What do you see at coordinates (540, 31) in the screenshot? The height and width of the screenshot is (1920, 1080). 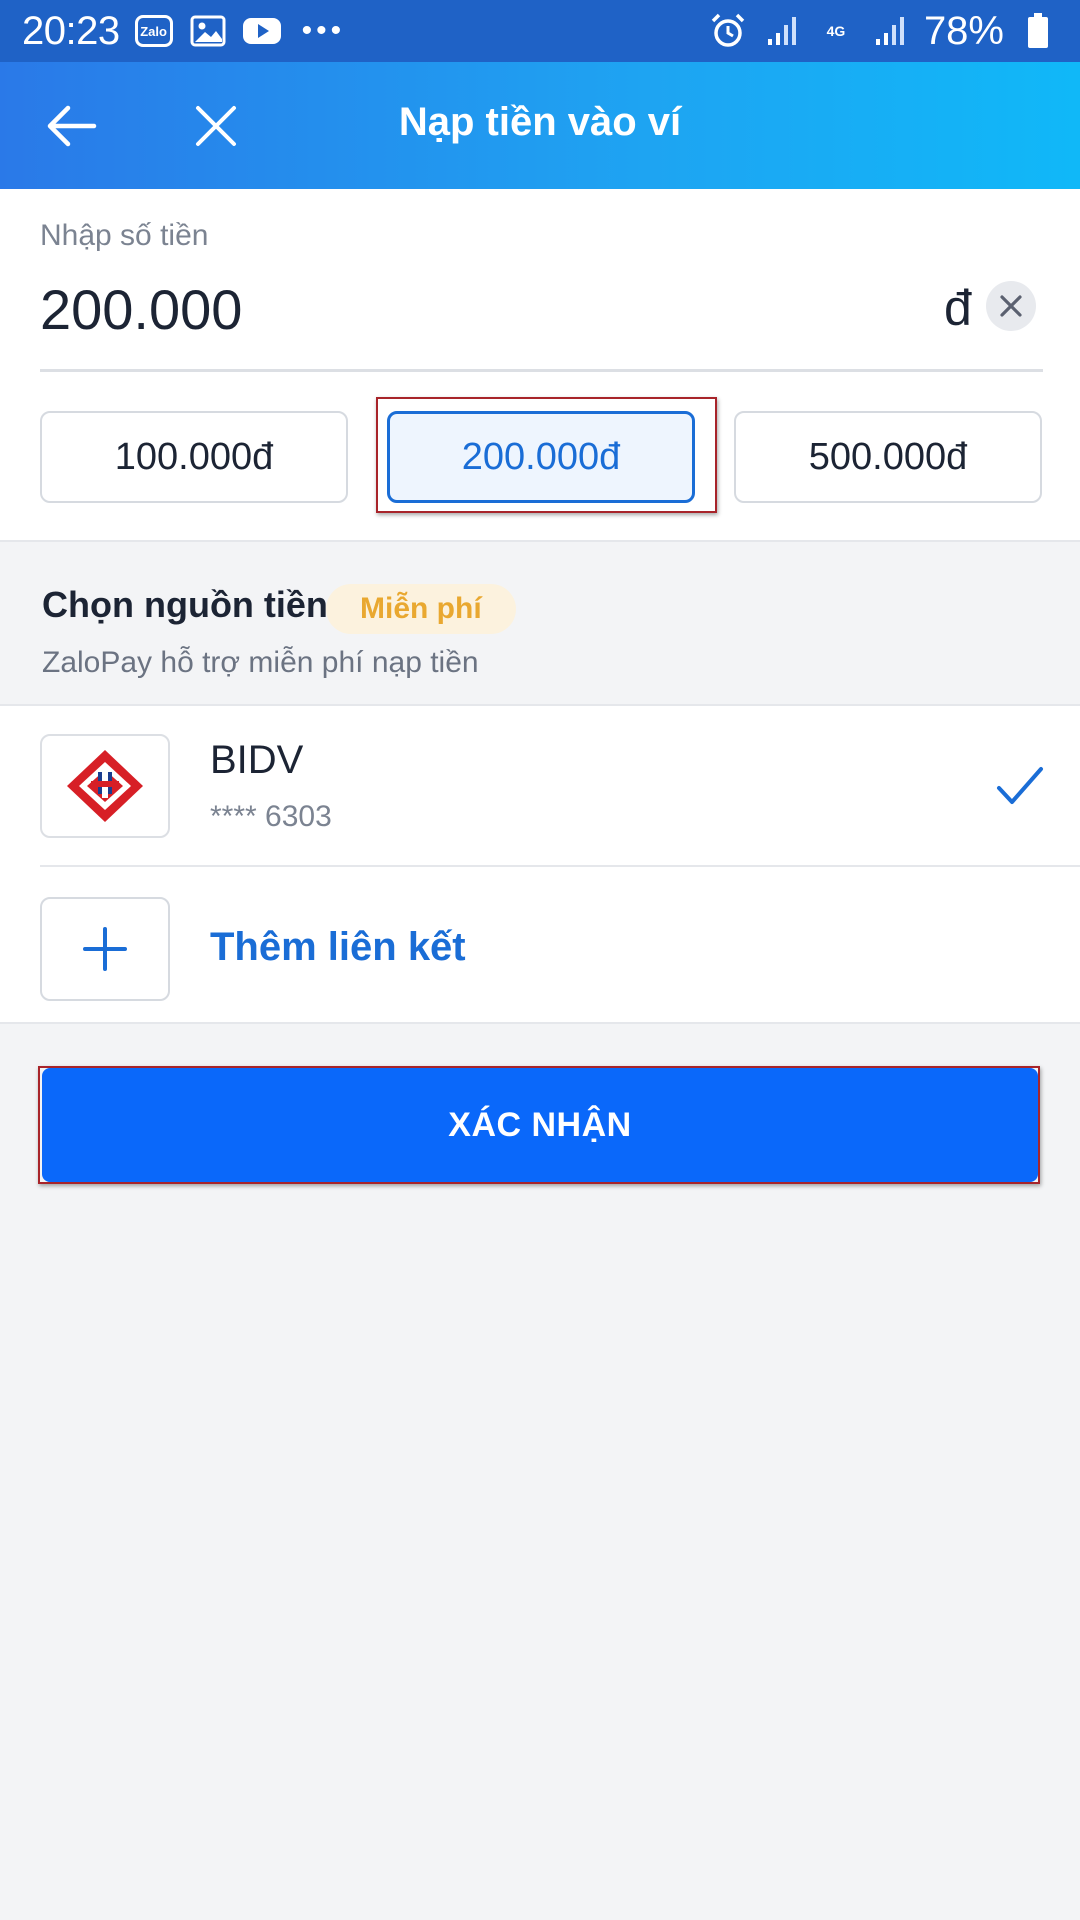 I see `status-bar: 20:23 Zalo ••• 4G 78%` at bounding box center [540, 31].